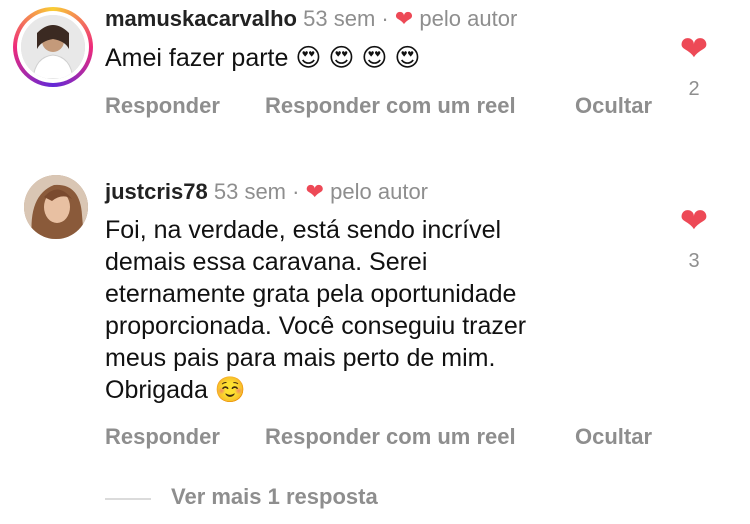 The image size is (750, 524). What do you see at coordinates (694, 89) in the screenshot?
I see `like-count: 2` at bounding box center [694, 89].